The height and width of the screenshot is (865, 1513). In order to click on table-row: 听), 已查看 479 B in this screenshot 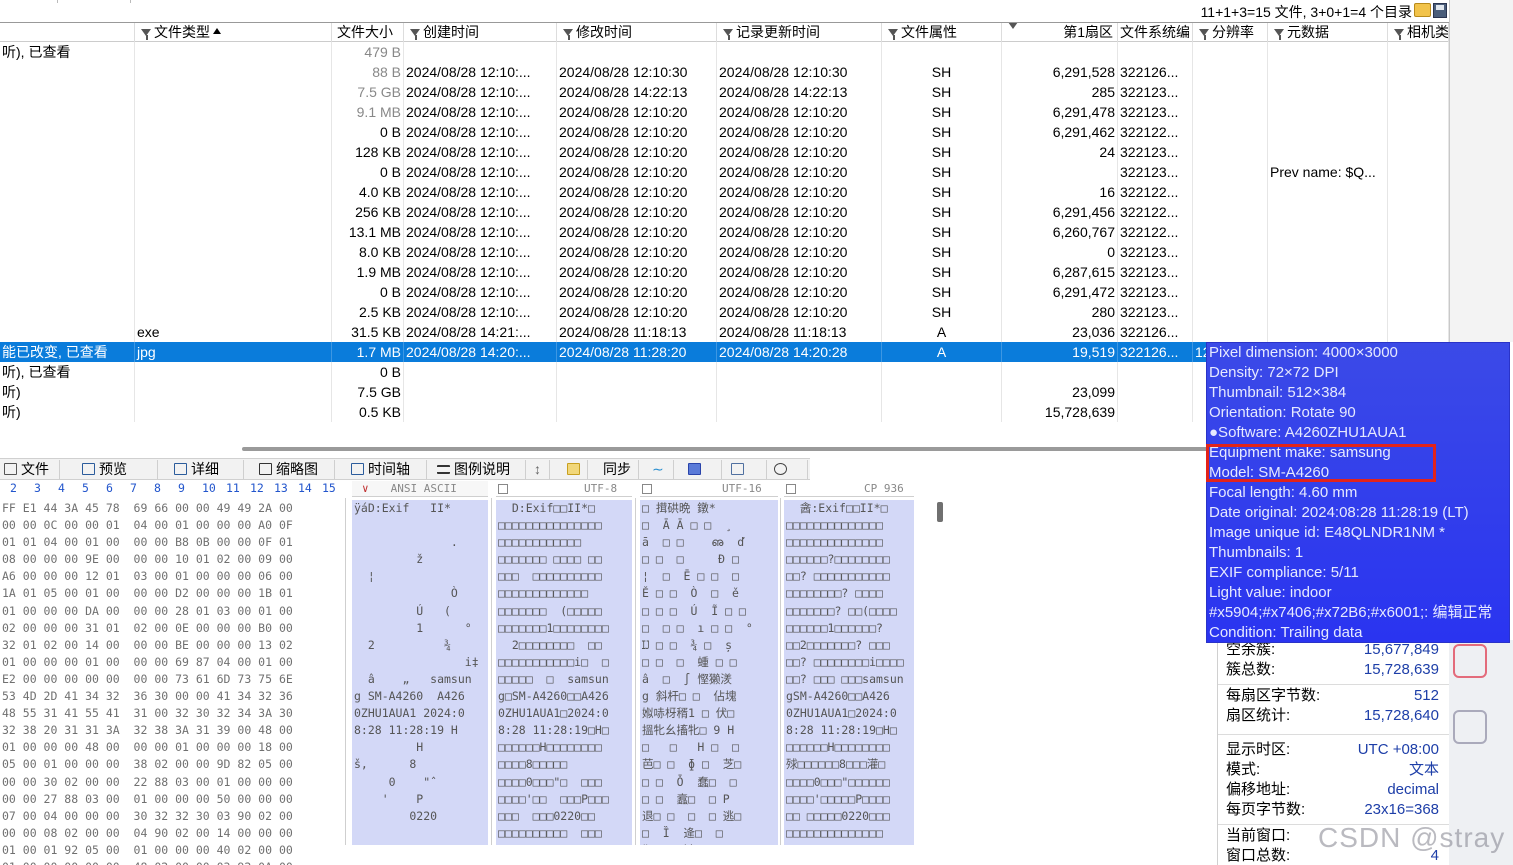, I will do `click(724, 52)`.